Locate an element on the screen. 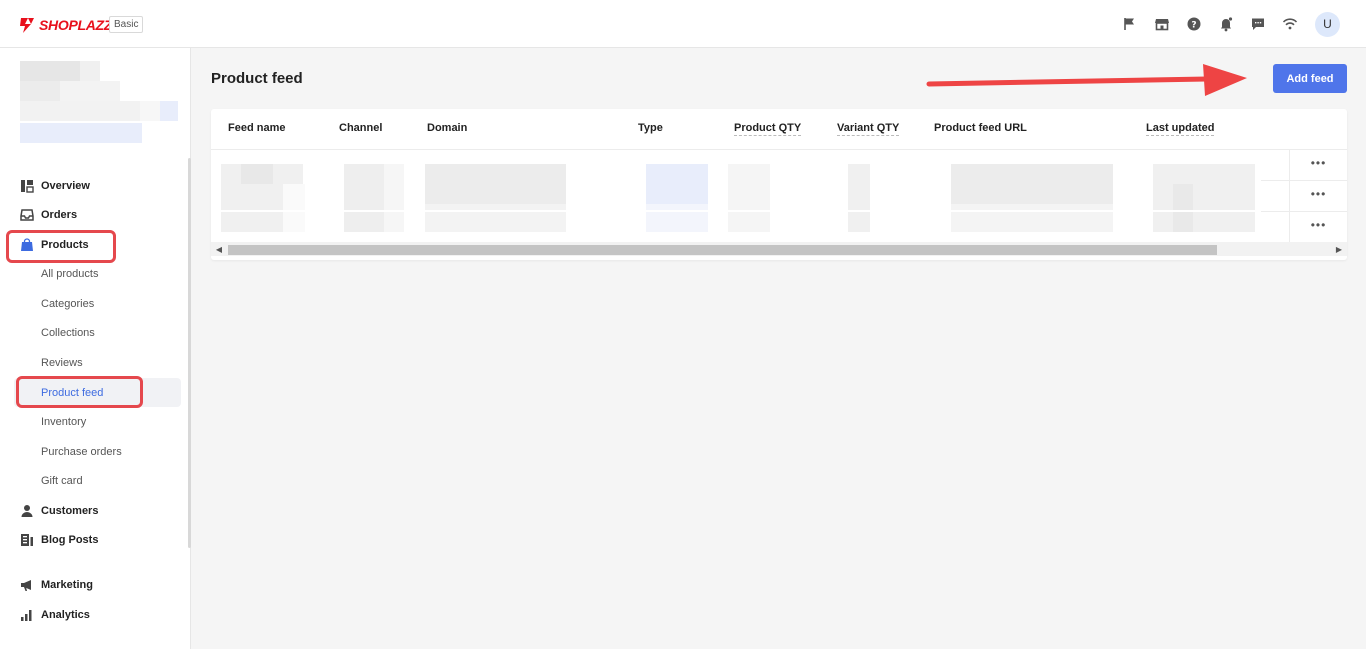 The height and width of the screenshot is (649, 1366). column-header-product-qty: Product QTY is located at coordinates (768, 129).